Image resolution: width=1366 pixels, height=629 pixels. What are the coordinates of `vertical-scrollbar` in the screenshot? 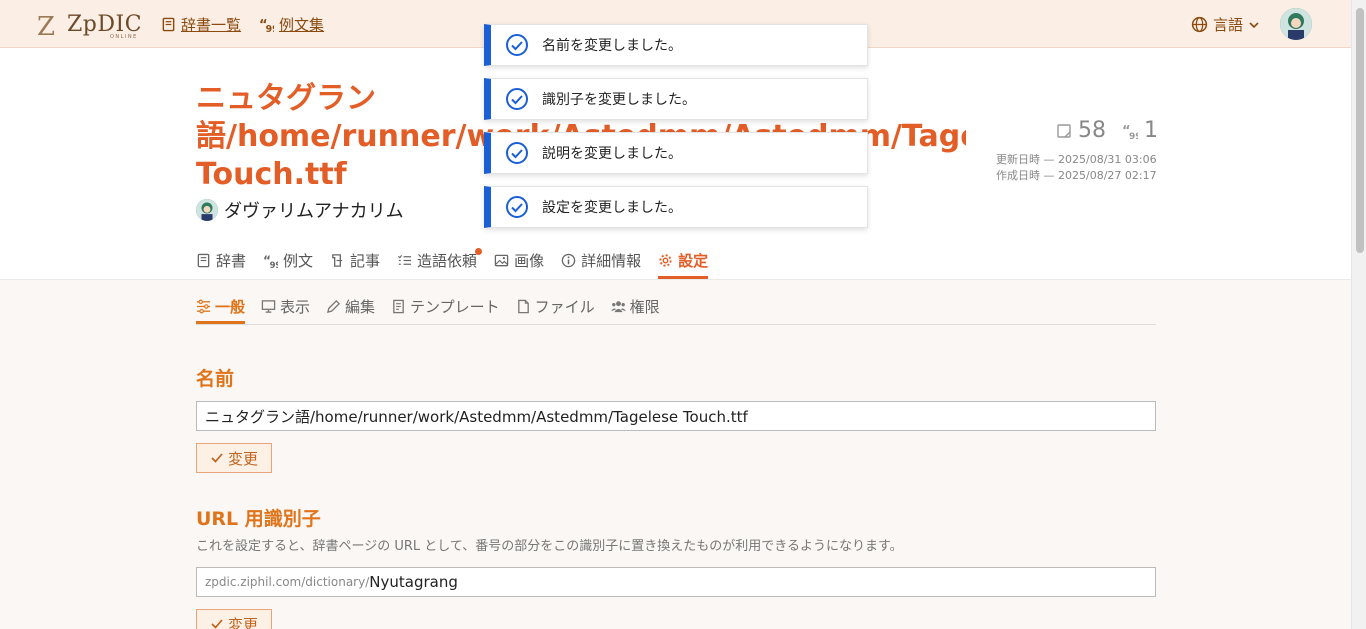 It's located at (1358, 314).